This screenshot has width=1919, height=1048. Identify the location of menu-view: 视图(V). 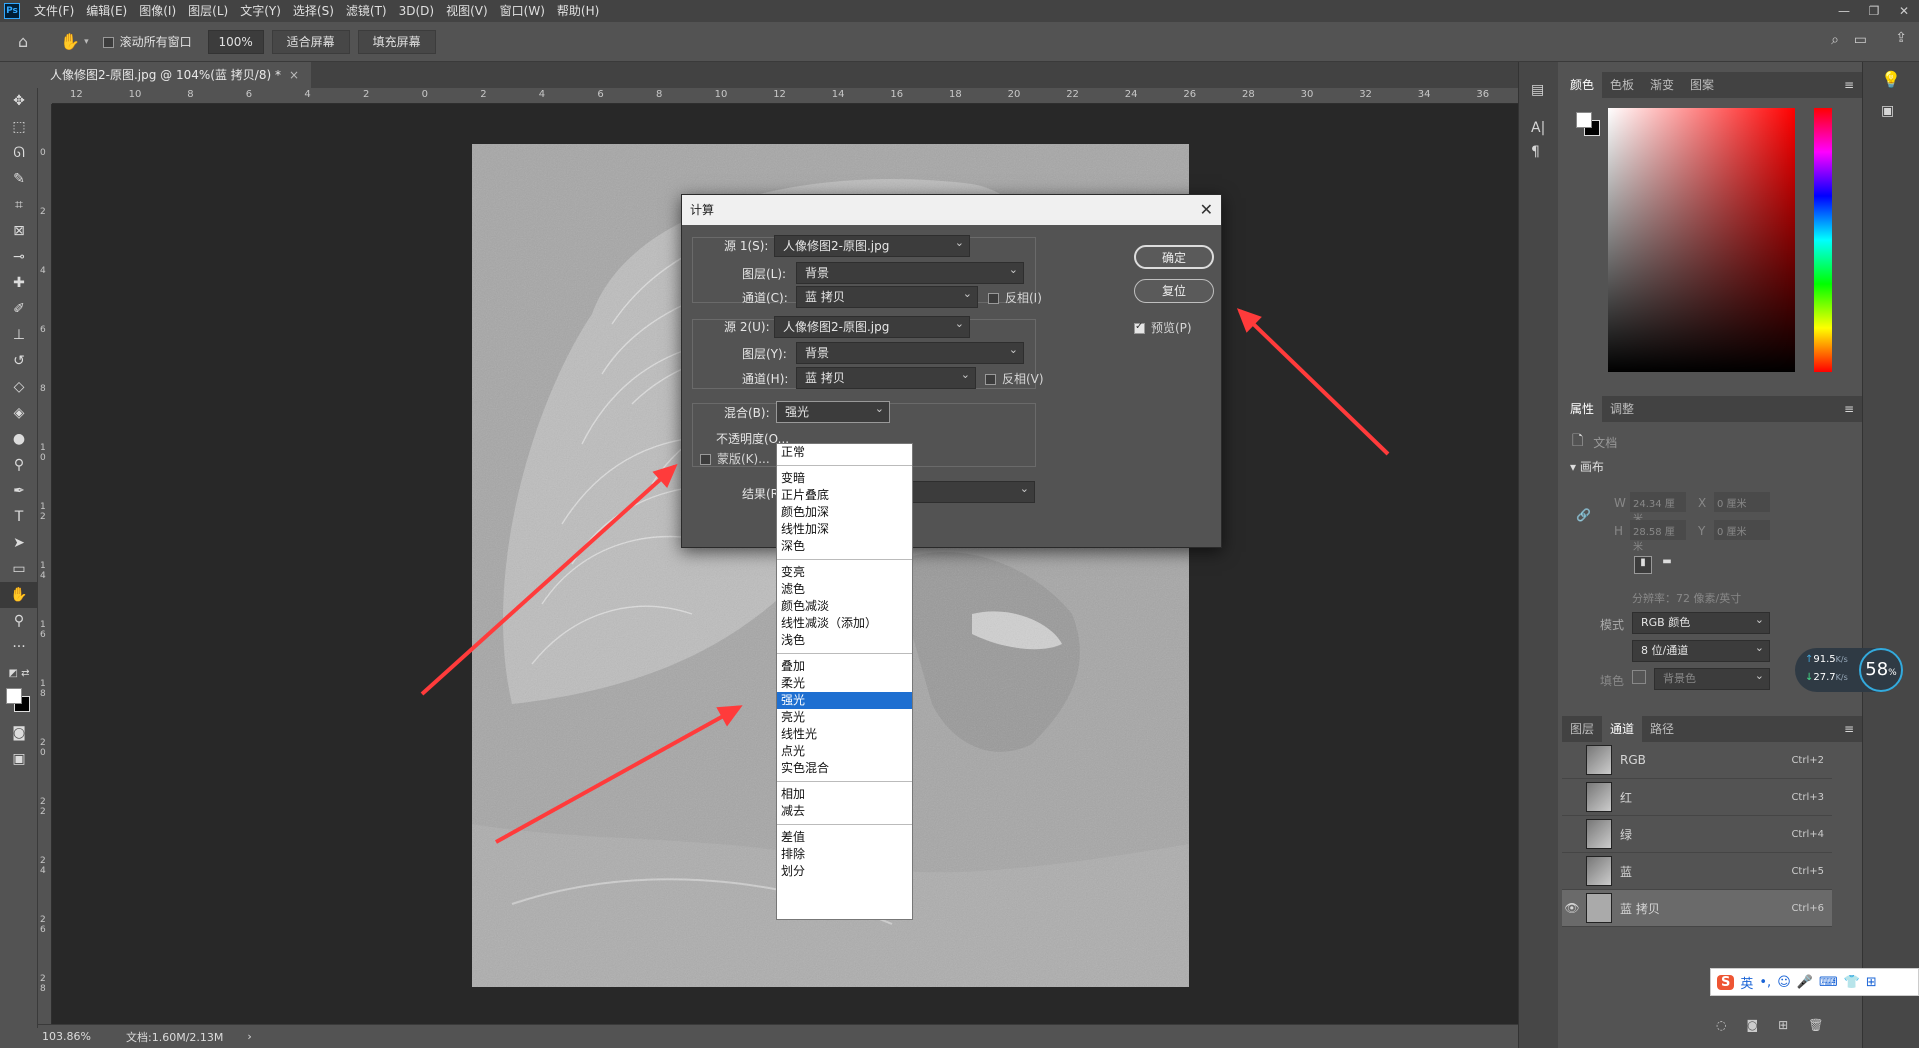
(467, 11).